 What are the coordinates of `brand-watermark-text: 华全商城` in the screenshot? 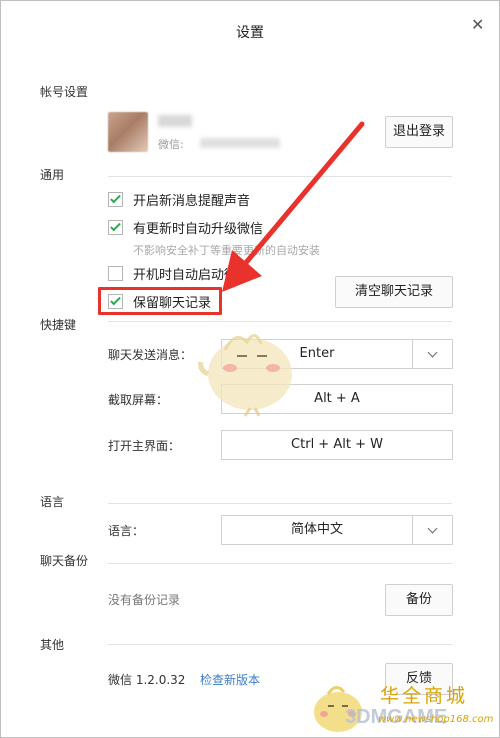 It's located at (424, 696).